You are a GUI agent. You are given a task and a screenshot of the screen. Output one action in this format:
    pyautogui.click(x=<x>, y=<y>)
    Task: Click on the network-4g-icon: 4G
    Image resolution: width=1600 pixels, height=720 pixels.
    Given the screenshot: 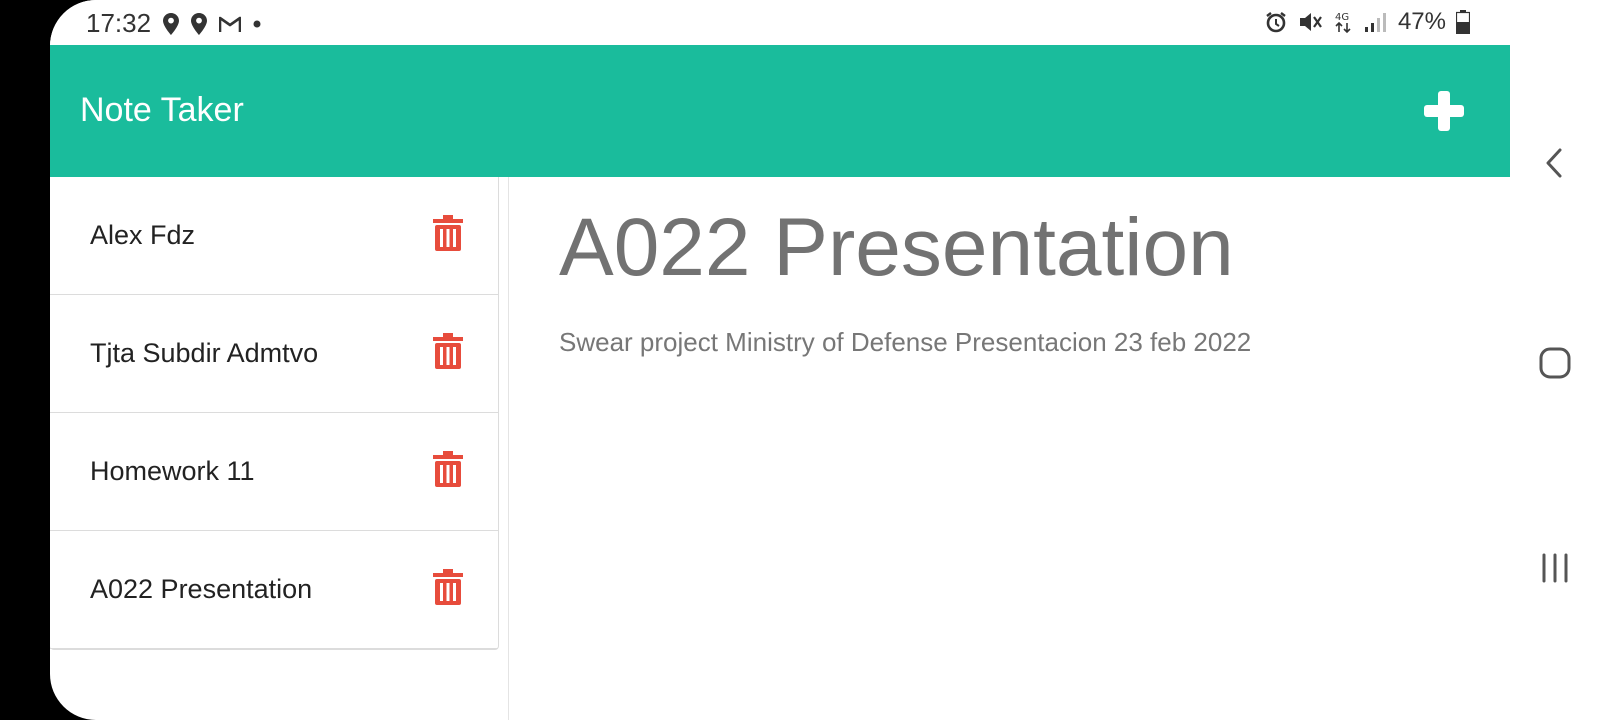 What is the action you would take?
    pyautogui.click(x=1343, y=23)
    